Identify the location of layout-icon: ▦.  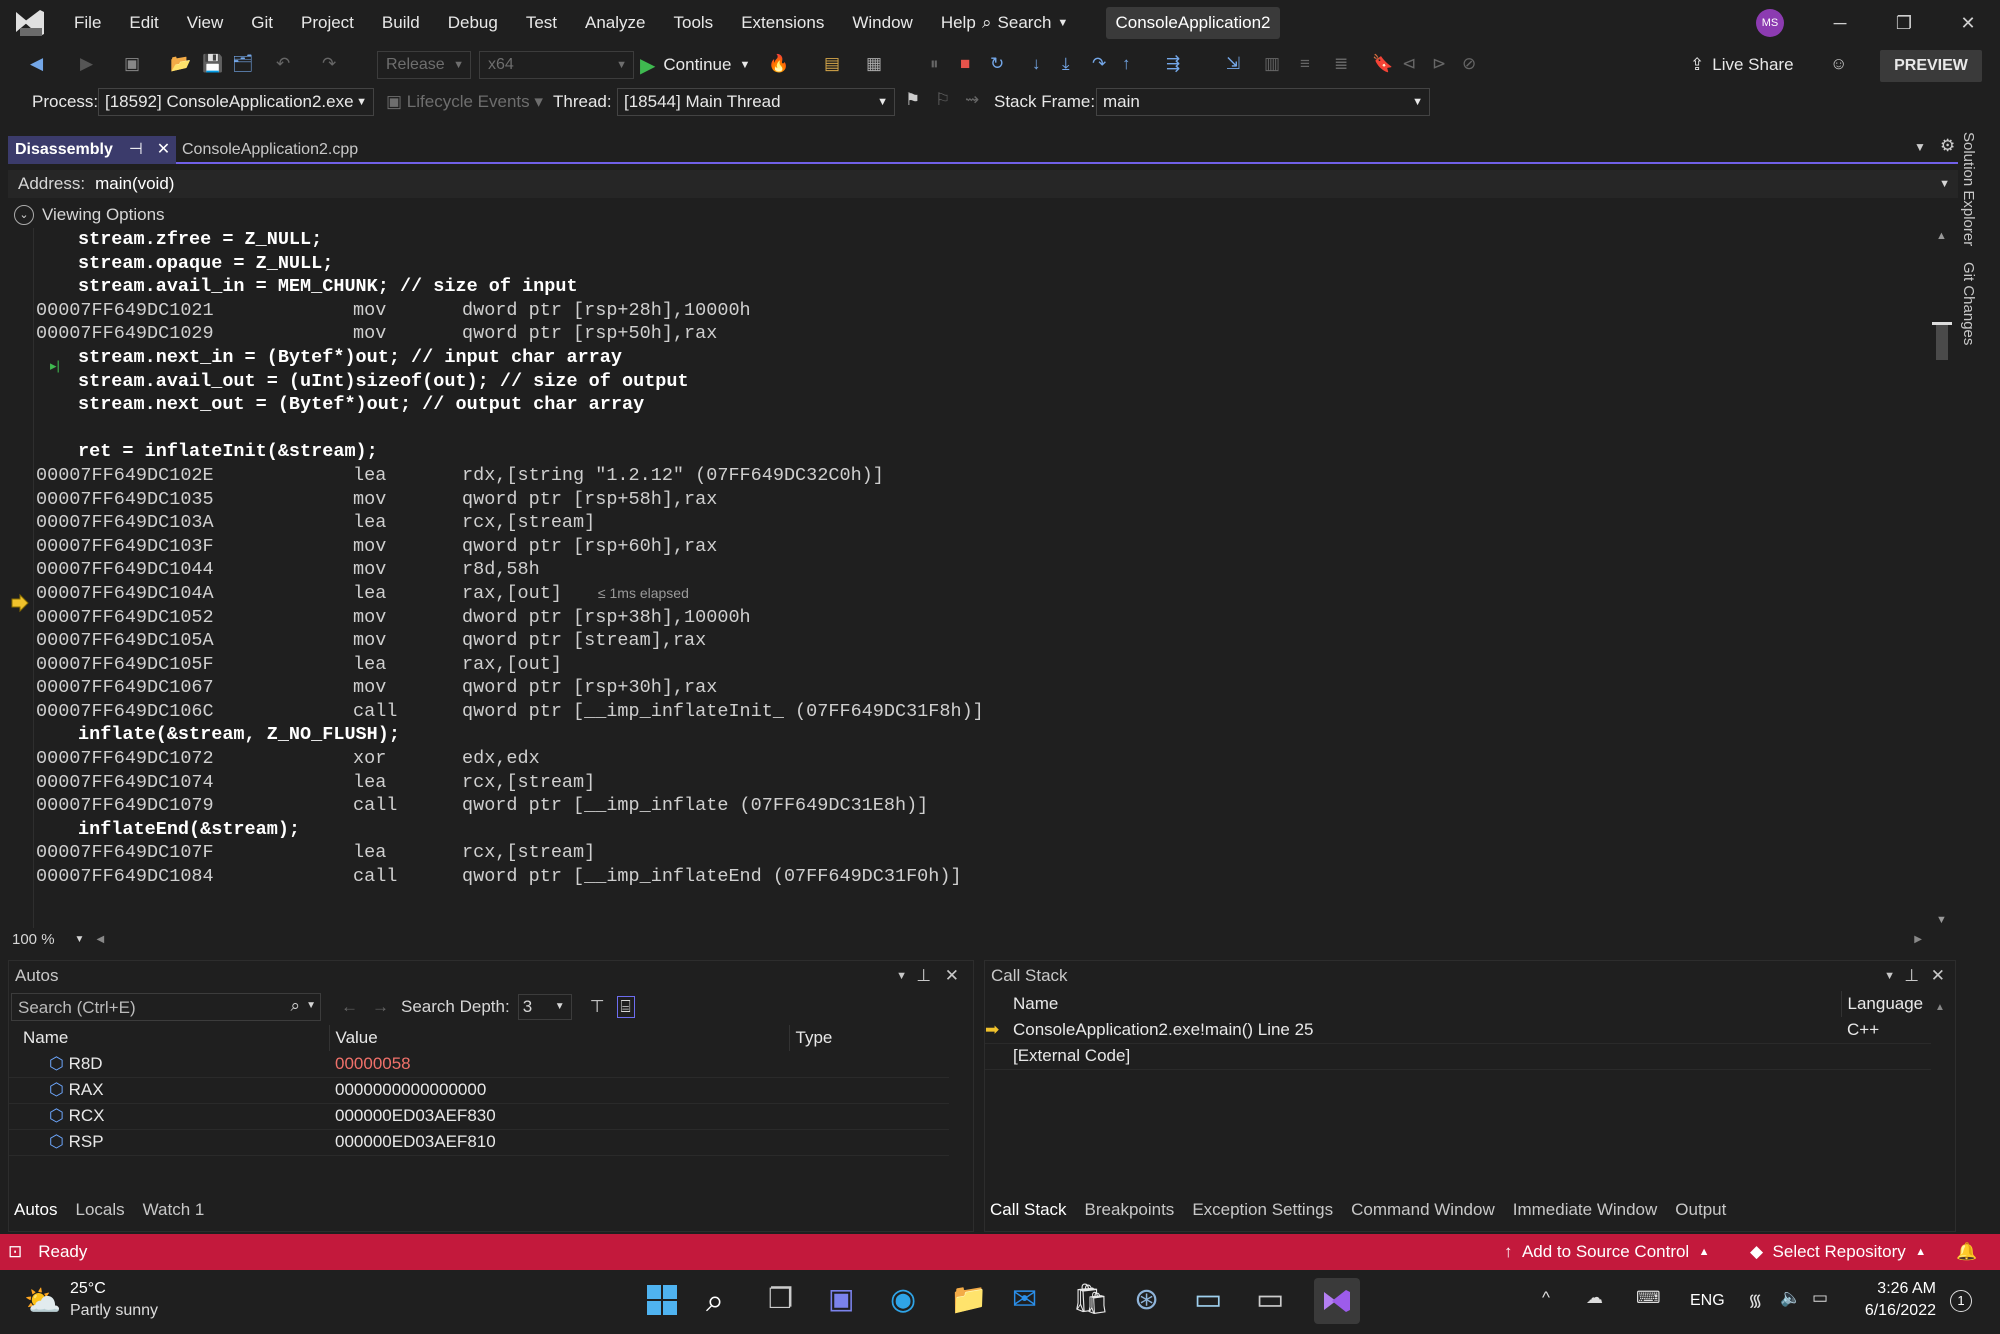
(876, 64).